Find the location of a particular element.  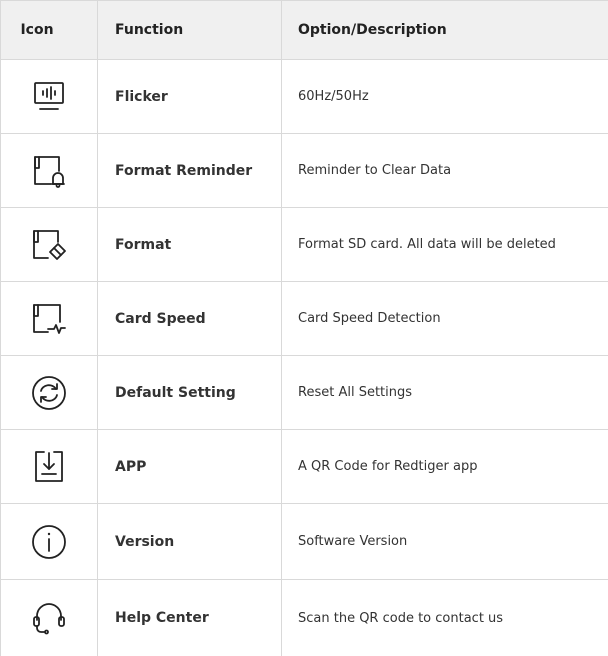

info-circle-icon is located at coordinates (49, 541).